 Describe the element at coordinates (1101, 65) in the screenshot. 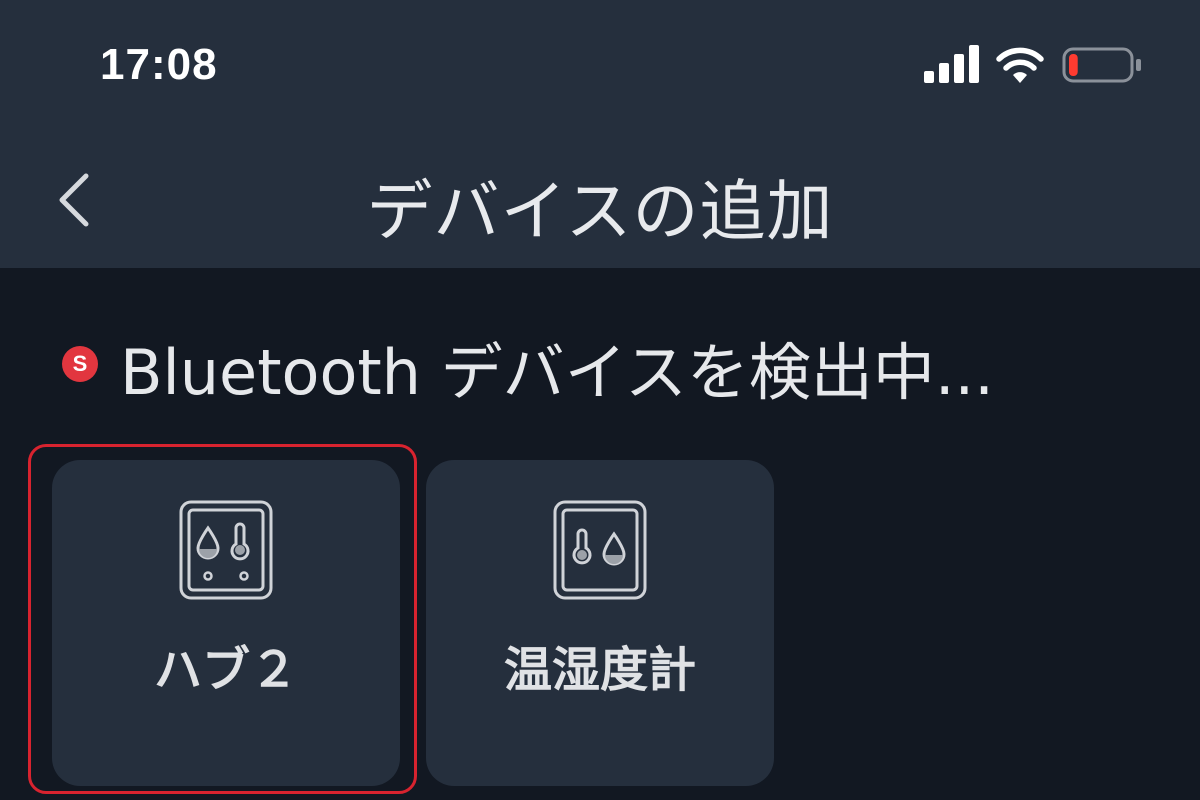

I see `battery-low-icon` at that location.